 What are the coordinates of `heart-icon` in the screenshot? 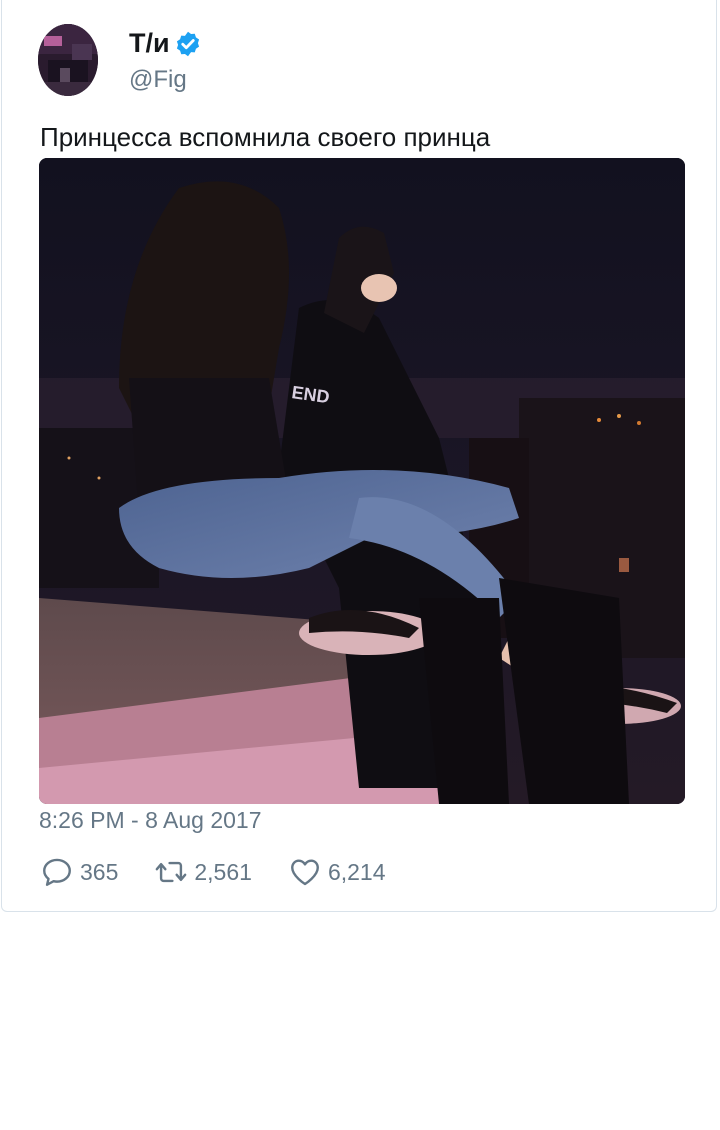 It's located at (304, 872).